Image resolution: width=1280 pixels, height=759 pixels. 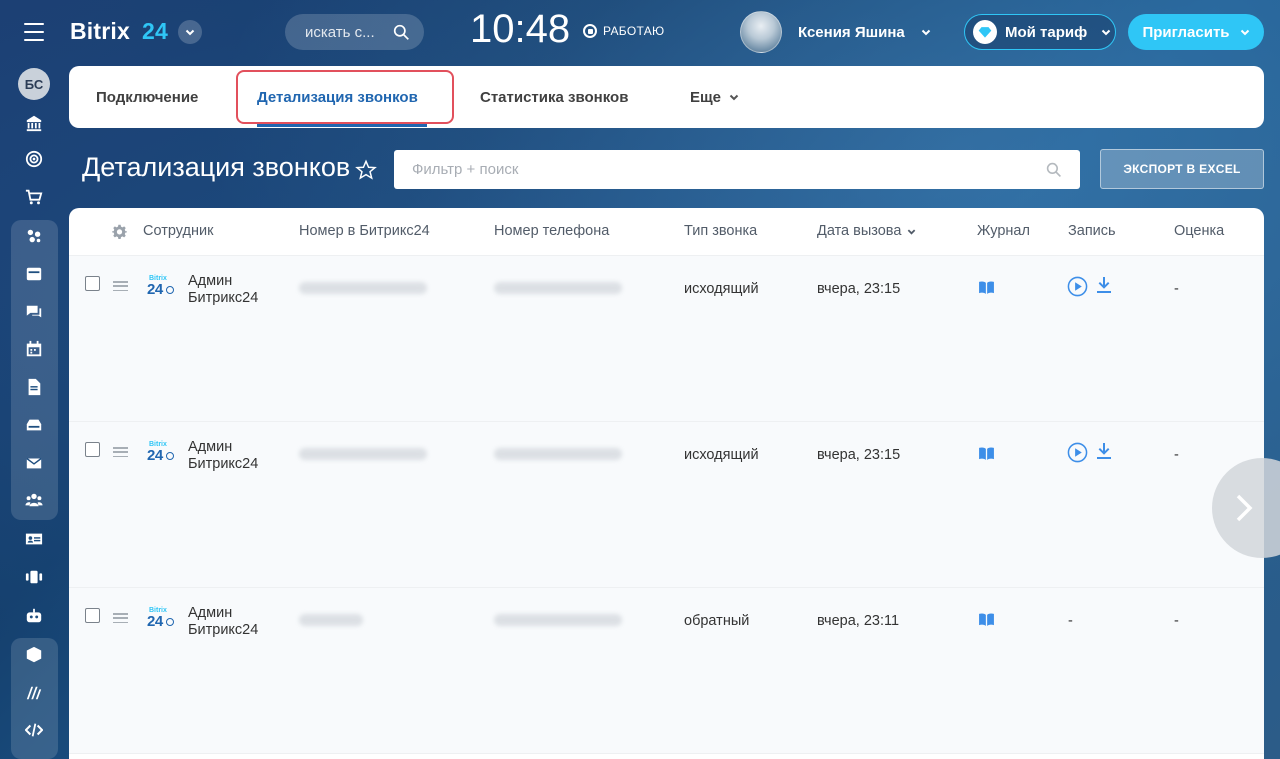 I want to click on tab-more: Еще, so click(x=714, y=97).